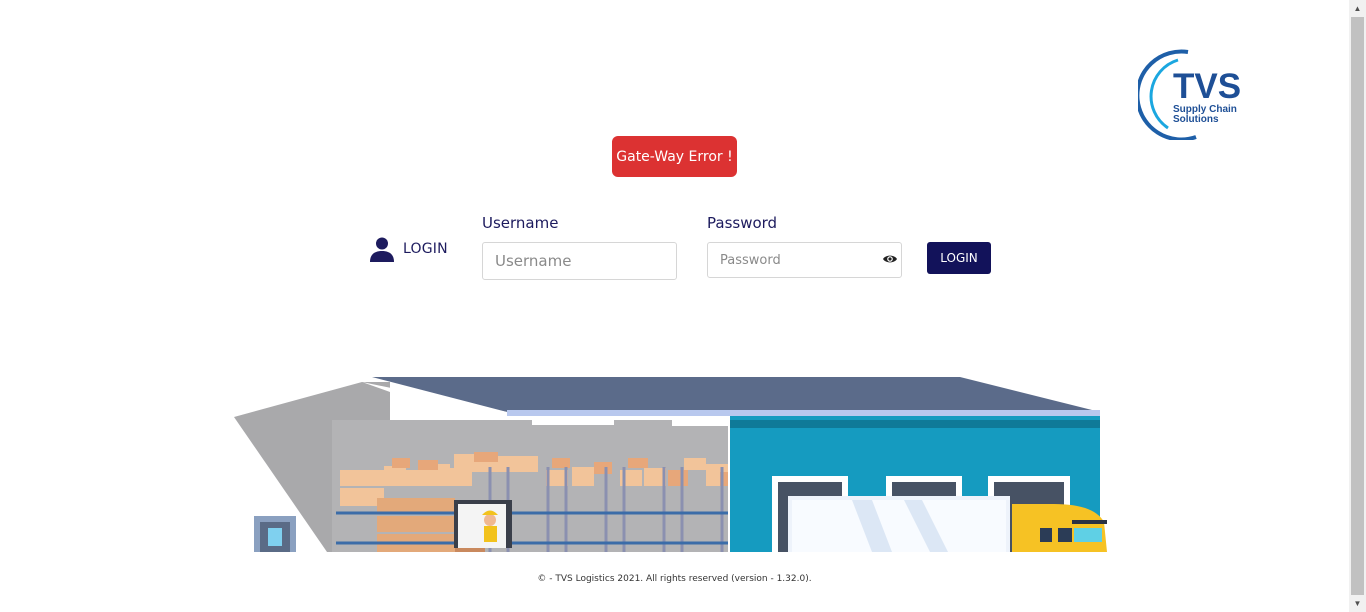 This screenshot has height=612, width=1366. I want to click on scroll-down-arrow: ▼, so click(1357, 603).